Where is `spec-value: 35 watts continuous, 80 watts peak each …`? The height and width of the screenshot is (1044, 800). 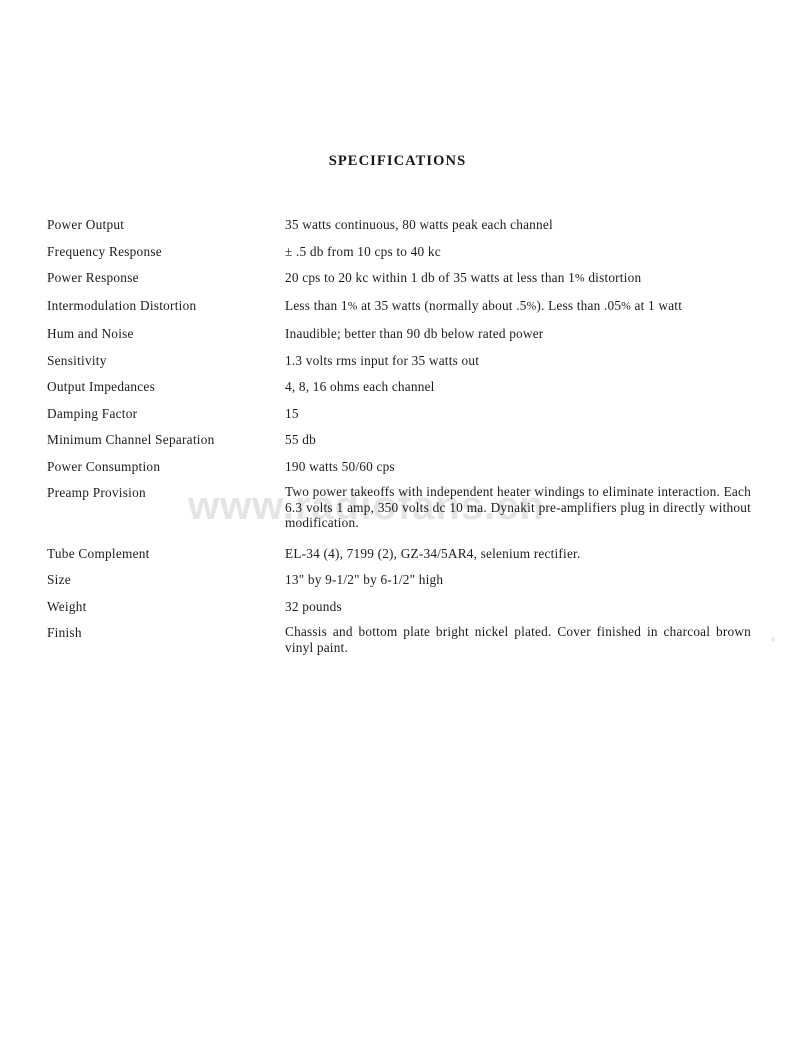
spec-value: 35 watts continuous, 80 watts peak each … is located at coordinates (419, 224).